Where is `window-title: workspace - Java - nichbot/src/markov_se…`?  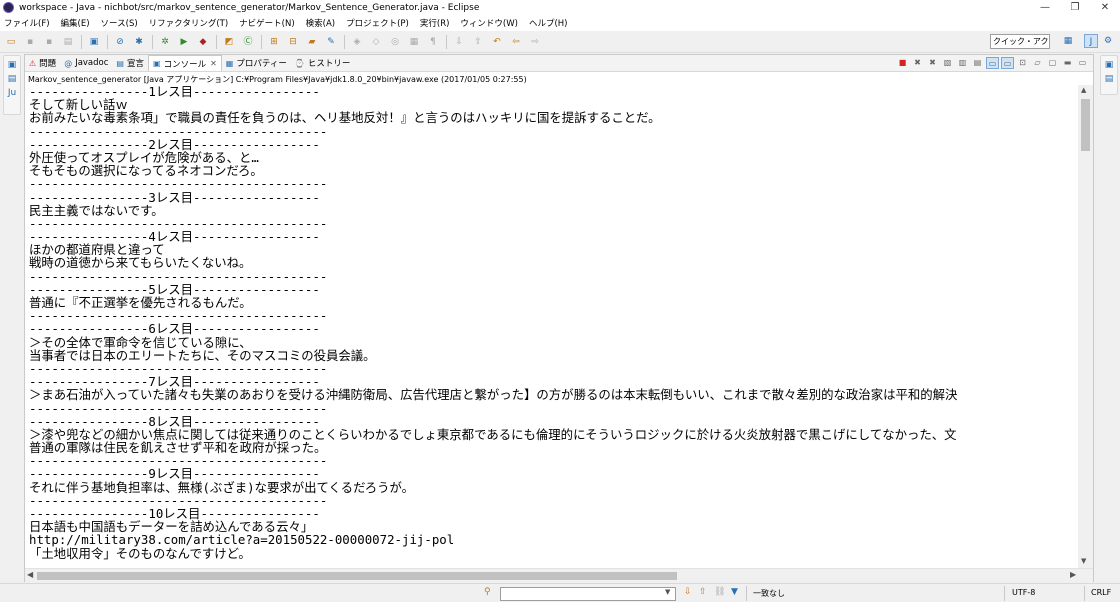 window-title: workspace - Java - nichbot/src/markov_se… is located at coordinates (249, 7).